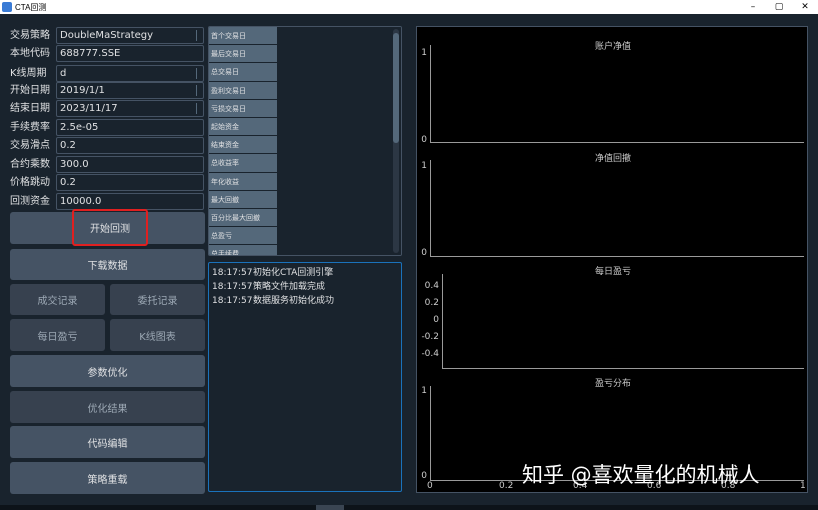 The image size is (818, 510). I want to click on interval-combobox: d, so click(130, 73).